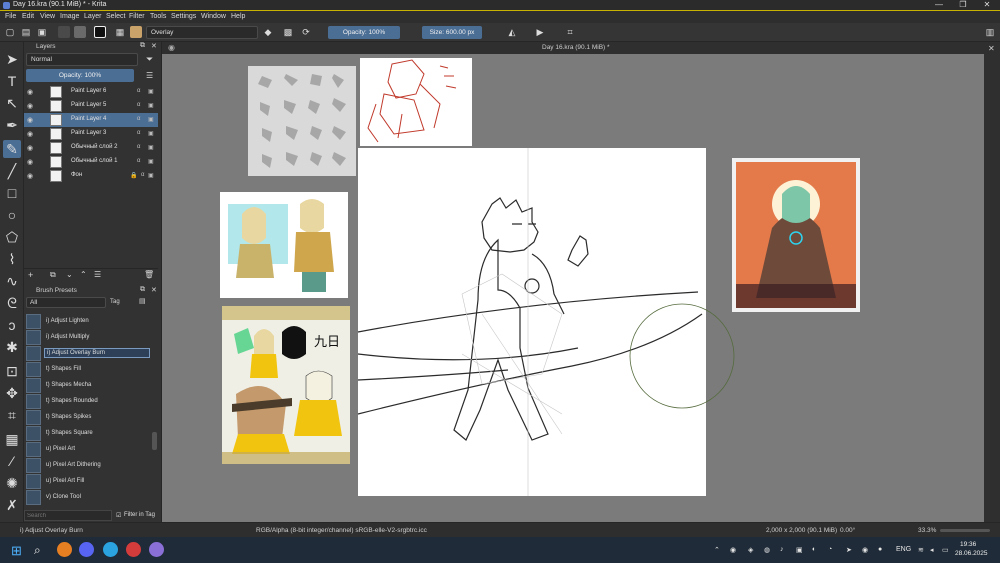 The image size is (1000, 563). I want to click on save-icon: ▣, so click(42, 32).